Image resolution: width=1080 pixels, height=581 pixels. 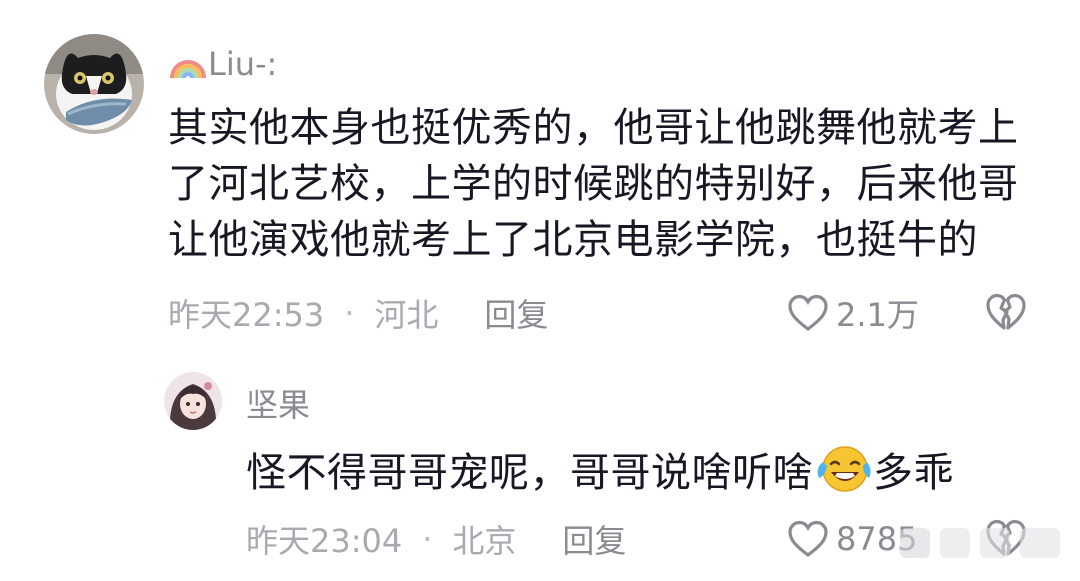 I want to click on comment-text-part: 多乖, so click(x=913, y=473).